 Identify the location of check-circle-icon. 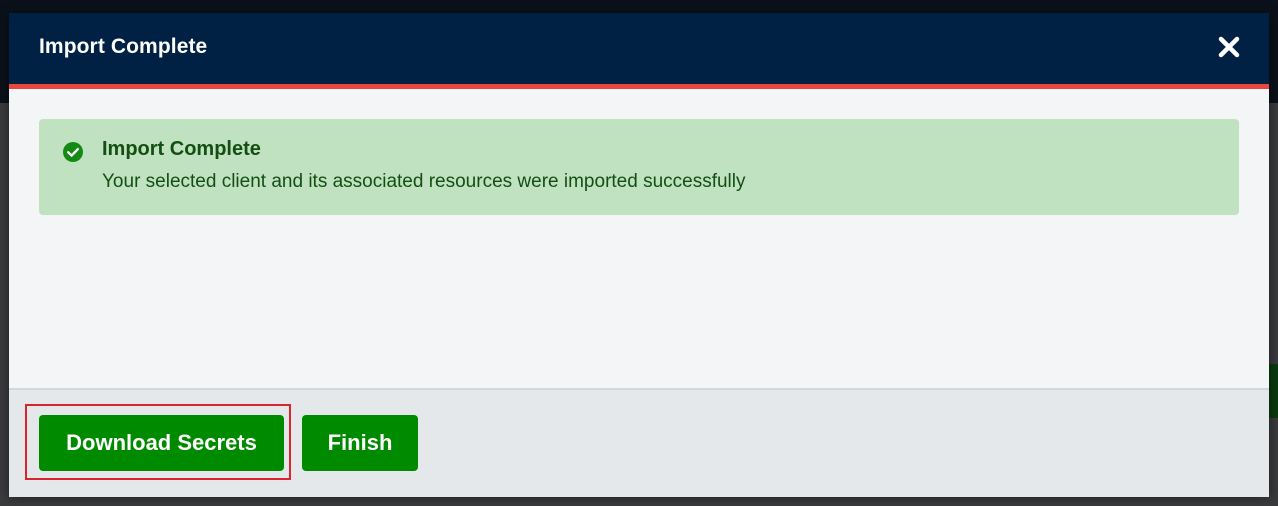
(73, 152).